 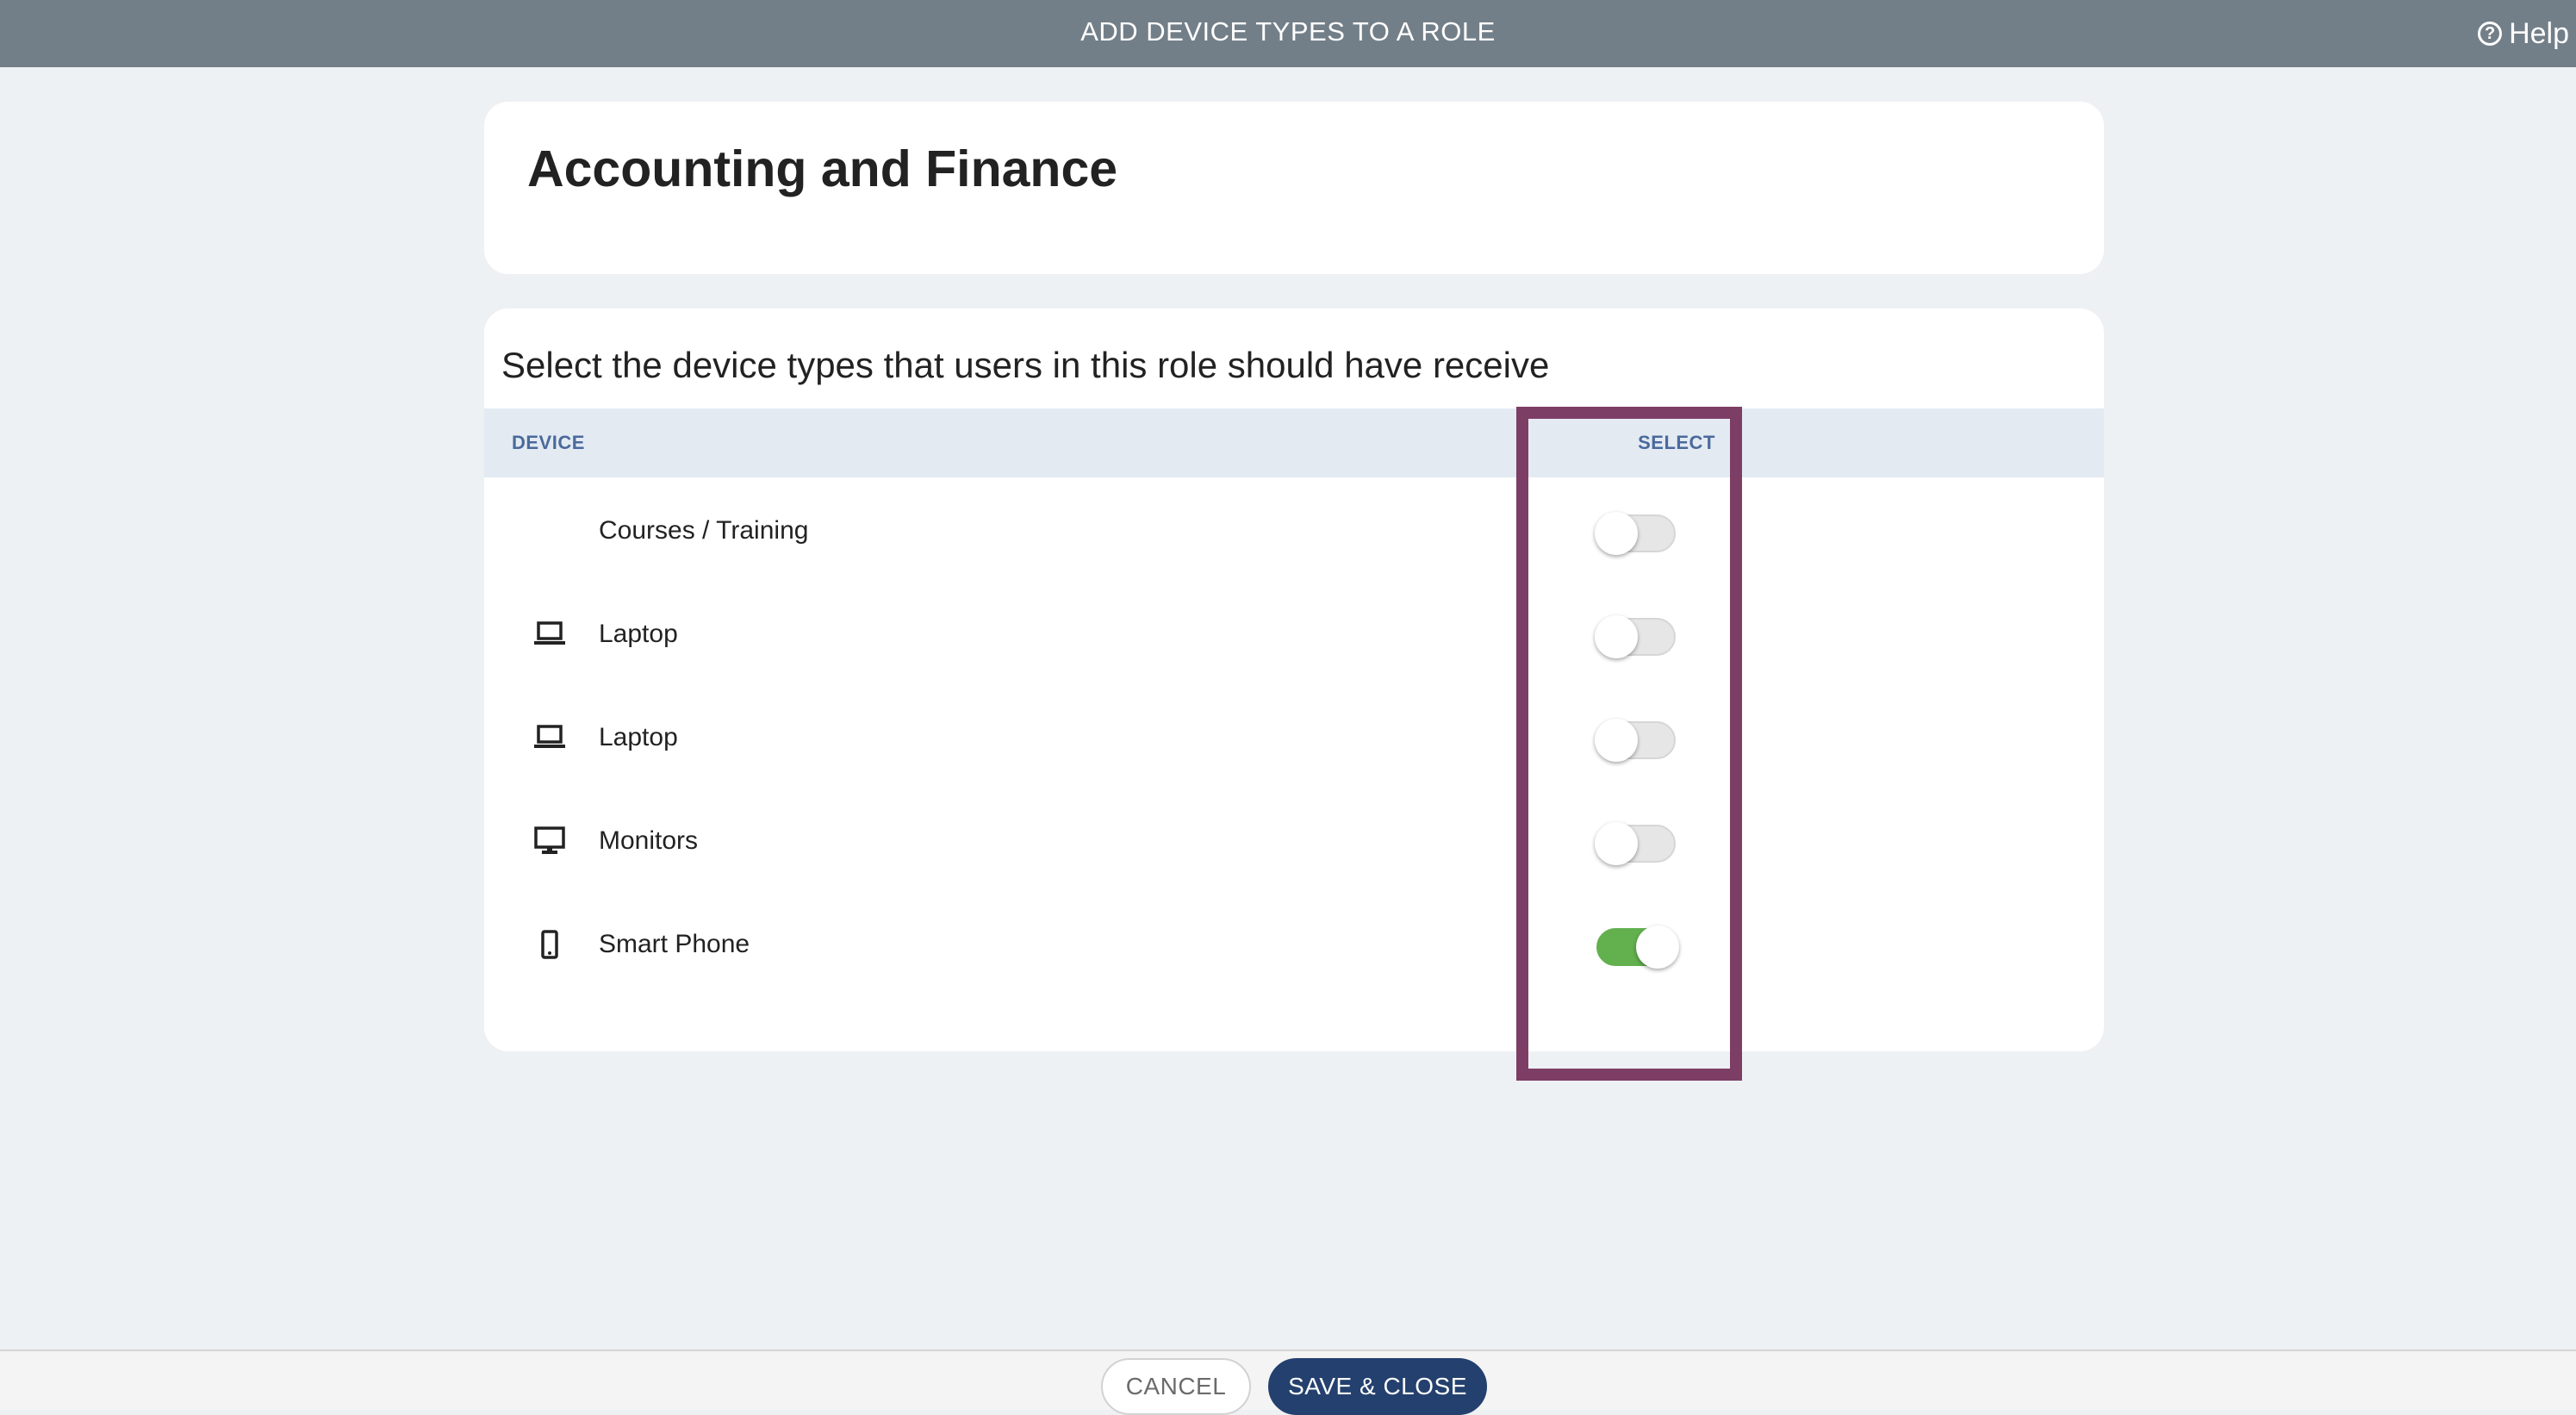 What do you see at coordinates (823, 168) in the screenshot?
I see `role-name: Accounting and Finance` at bounding box center [823, 168].